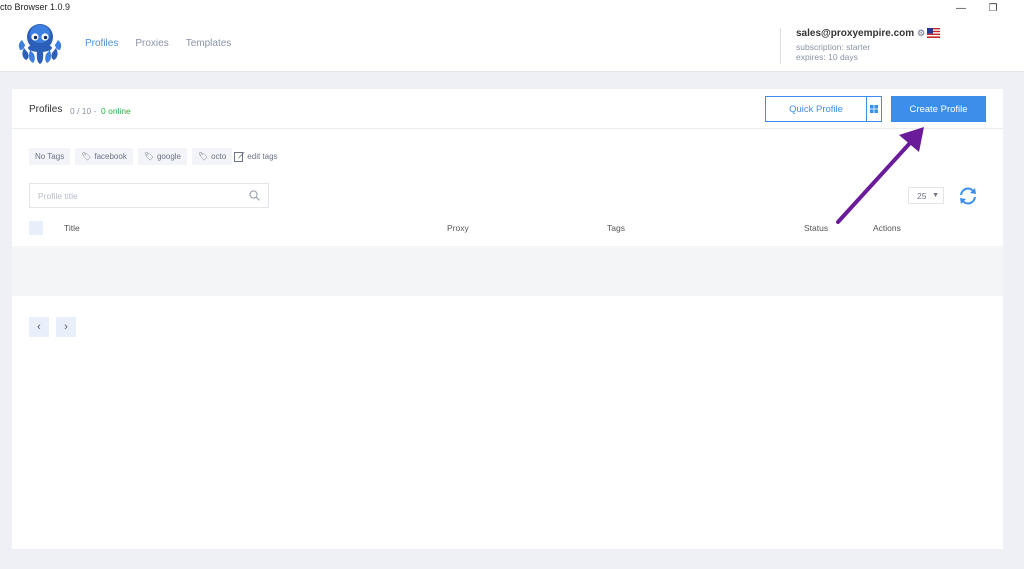 The width and height of the screenshot is (1024, 569). Describe the element at coordinates (458, 228) in the screenshot. I see `column-proxy: Proxy` at that location.